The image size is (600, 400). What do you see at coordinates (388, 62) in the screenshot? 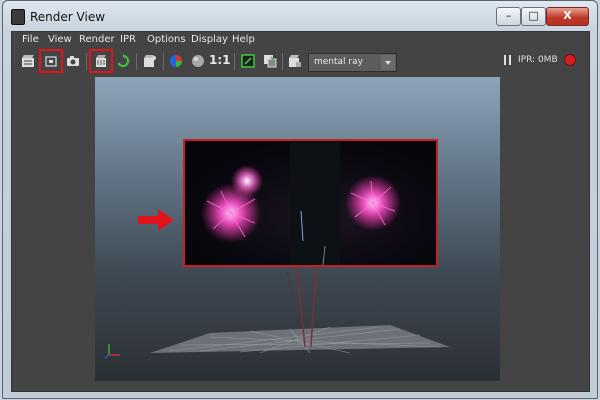
I see `chevron-down-icon` at bounding box center [388, 62].